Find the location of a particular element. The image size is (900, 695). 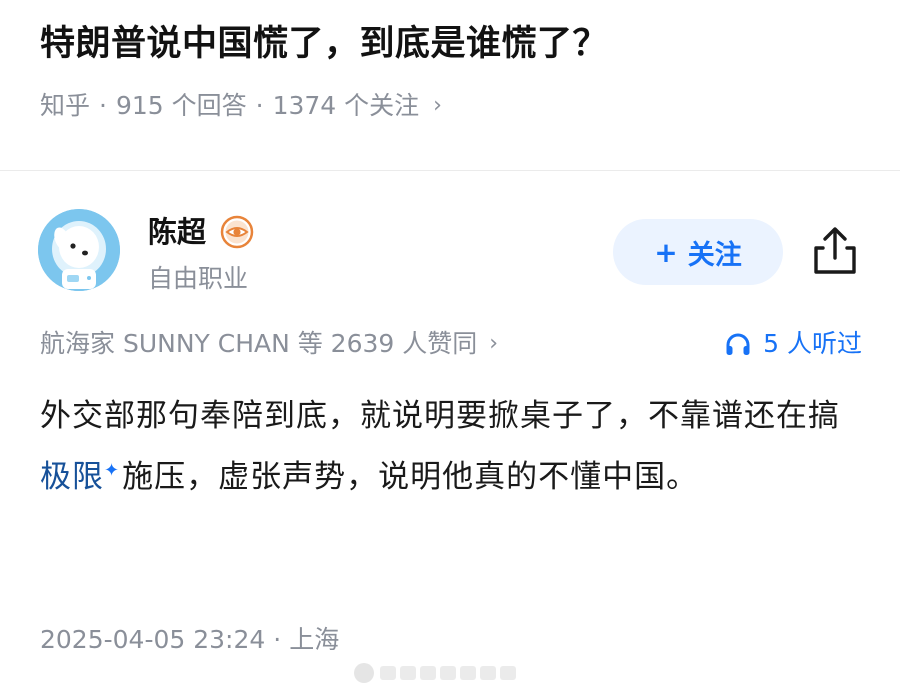

author-name-text: 陈超 is located at coordinates (177, 232).